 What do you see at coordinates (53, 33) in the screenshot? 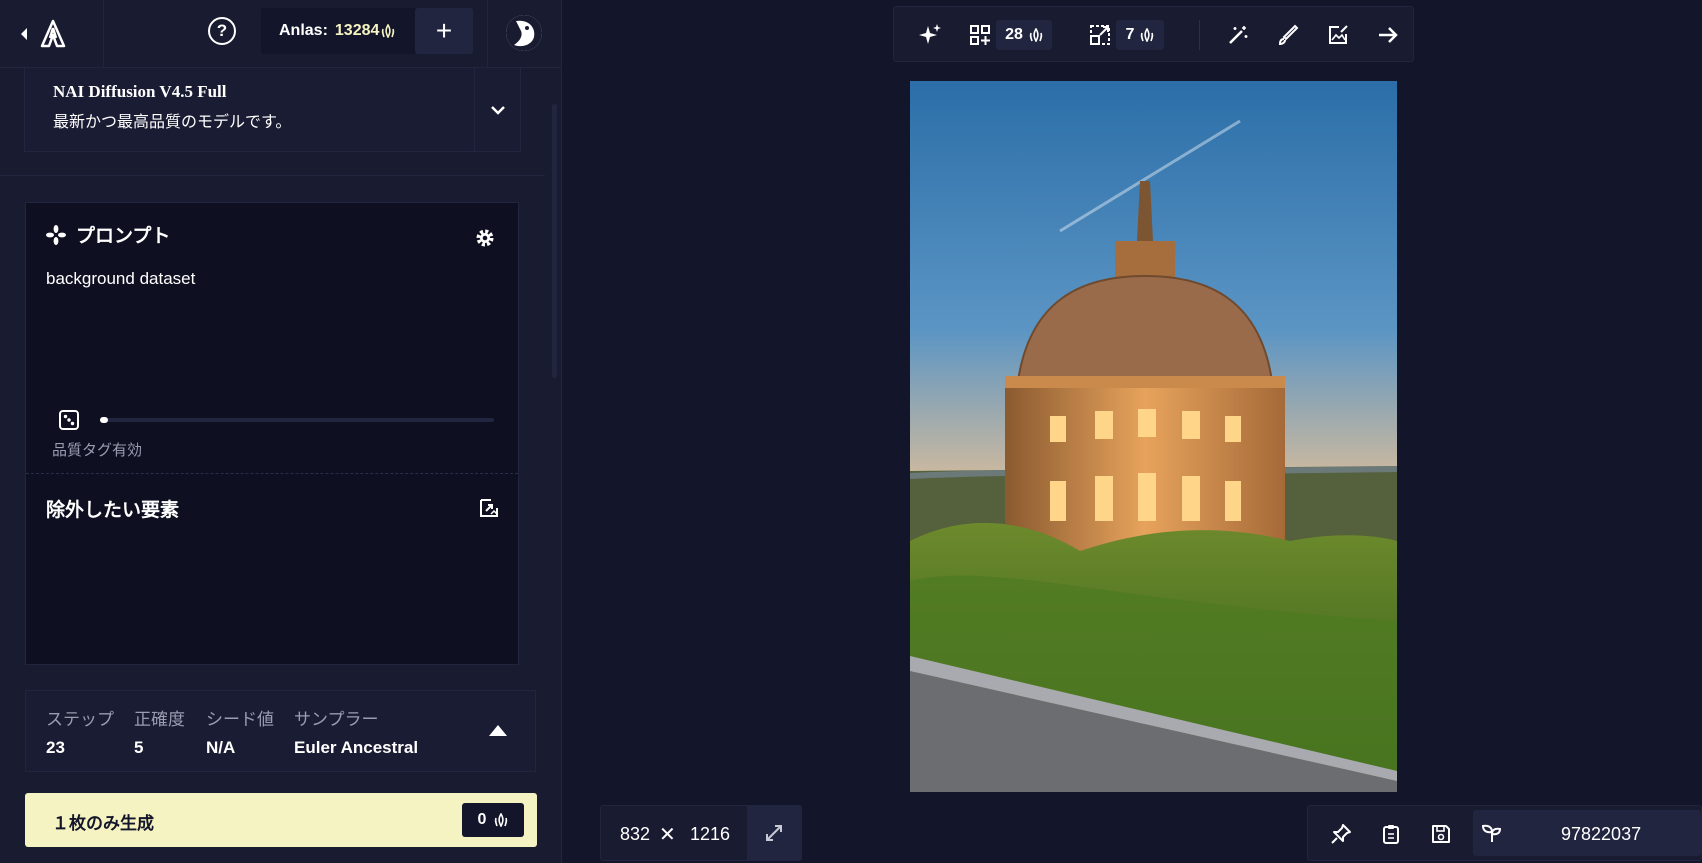
I see `novelai-logo-icon` at bounding box center [53, 33].